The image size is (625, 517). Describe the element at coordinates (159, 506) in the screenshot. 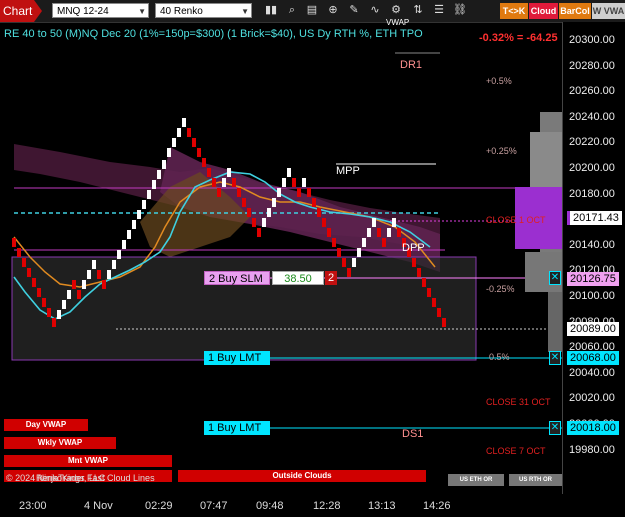

I see `time-label: 02:29` at that location.